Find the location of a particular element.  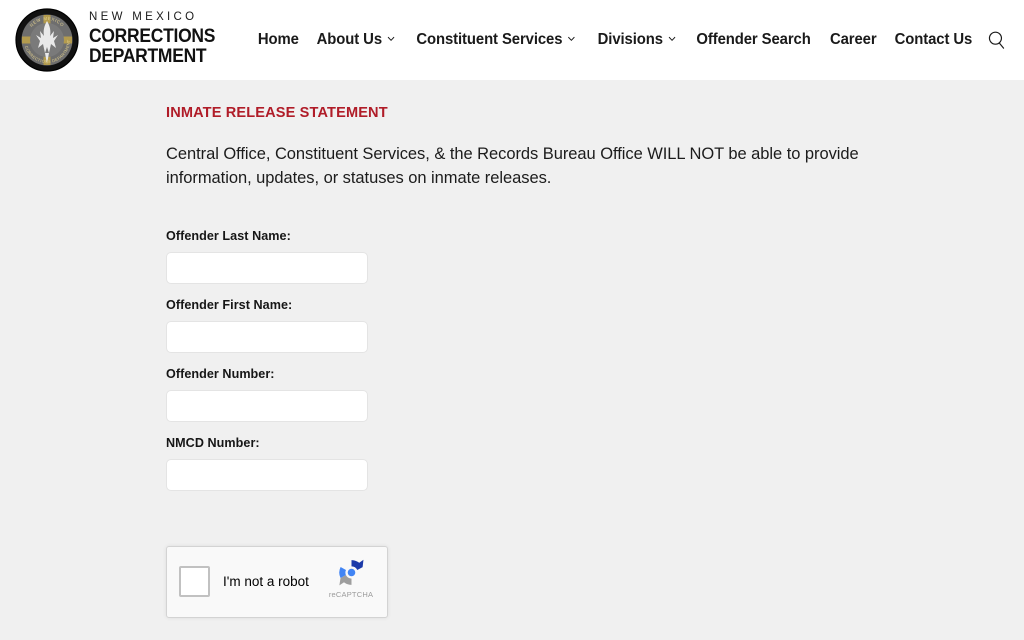

recaptcha-label: I'm not a robot is located at coordinates (266, 582).